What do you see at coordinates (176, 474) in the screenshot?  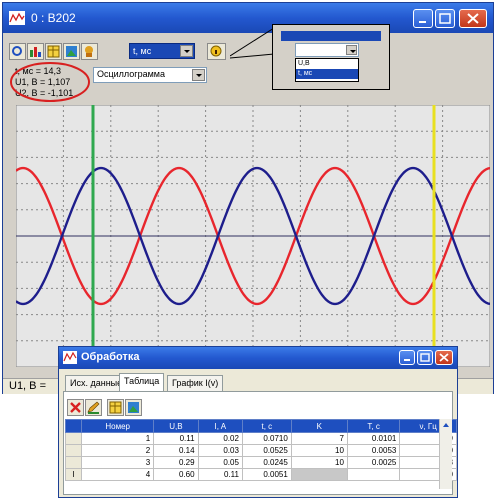 I see `table-cell: 0.60` at bounding box center [176, 474].